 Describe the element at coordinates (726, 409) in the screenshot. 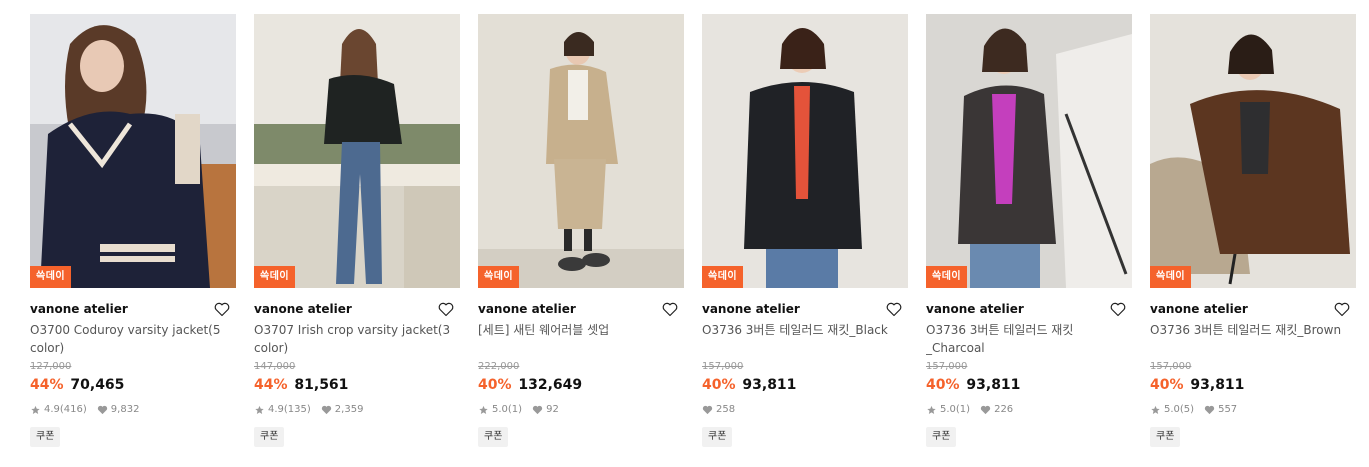

I see `like-count: 258` at that location.